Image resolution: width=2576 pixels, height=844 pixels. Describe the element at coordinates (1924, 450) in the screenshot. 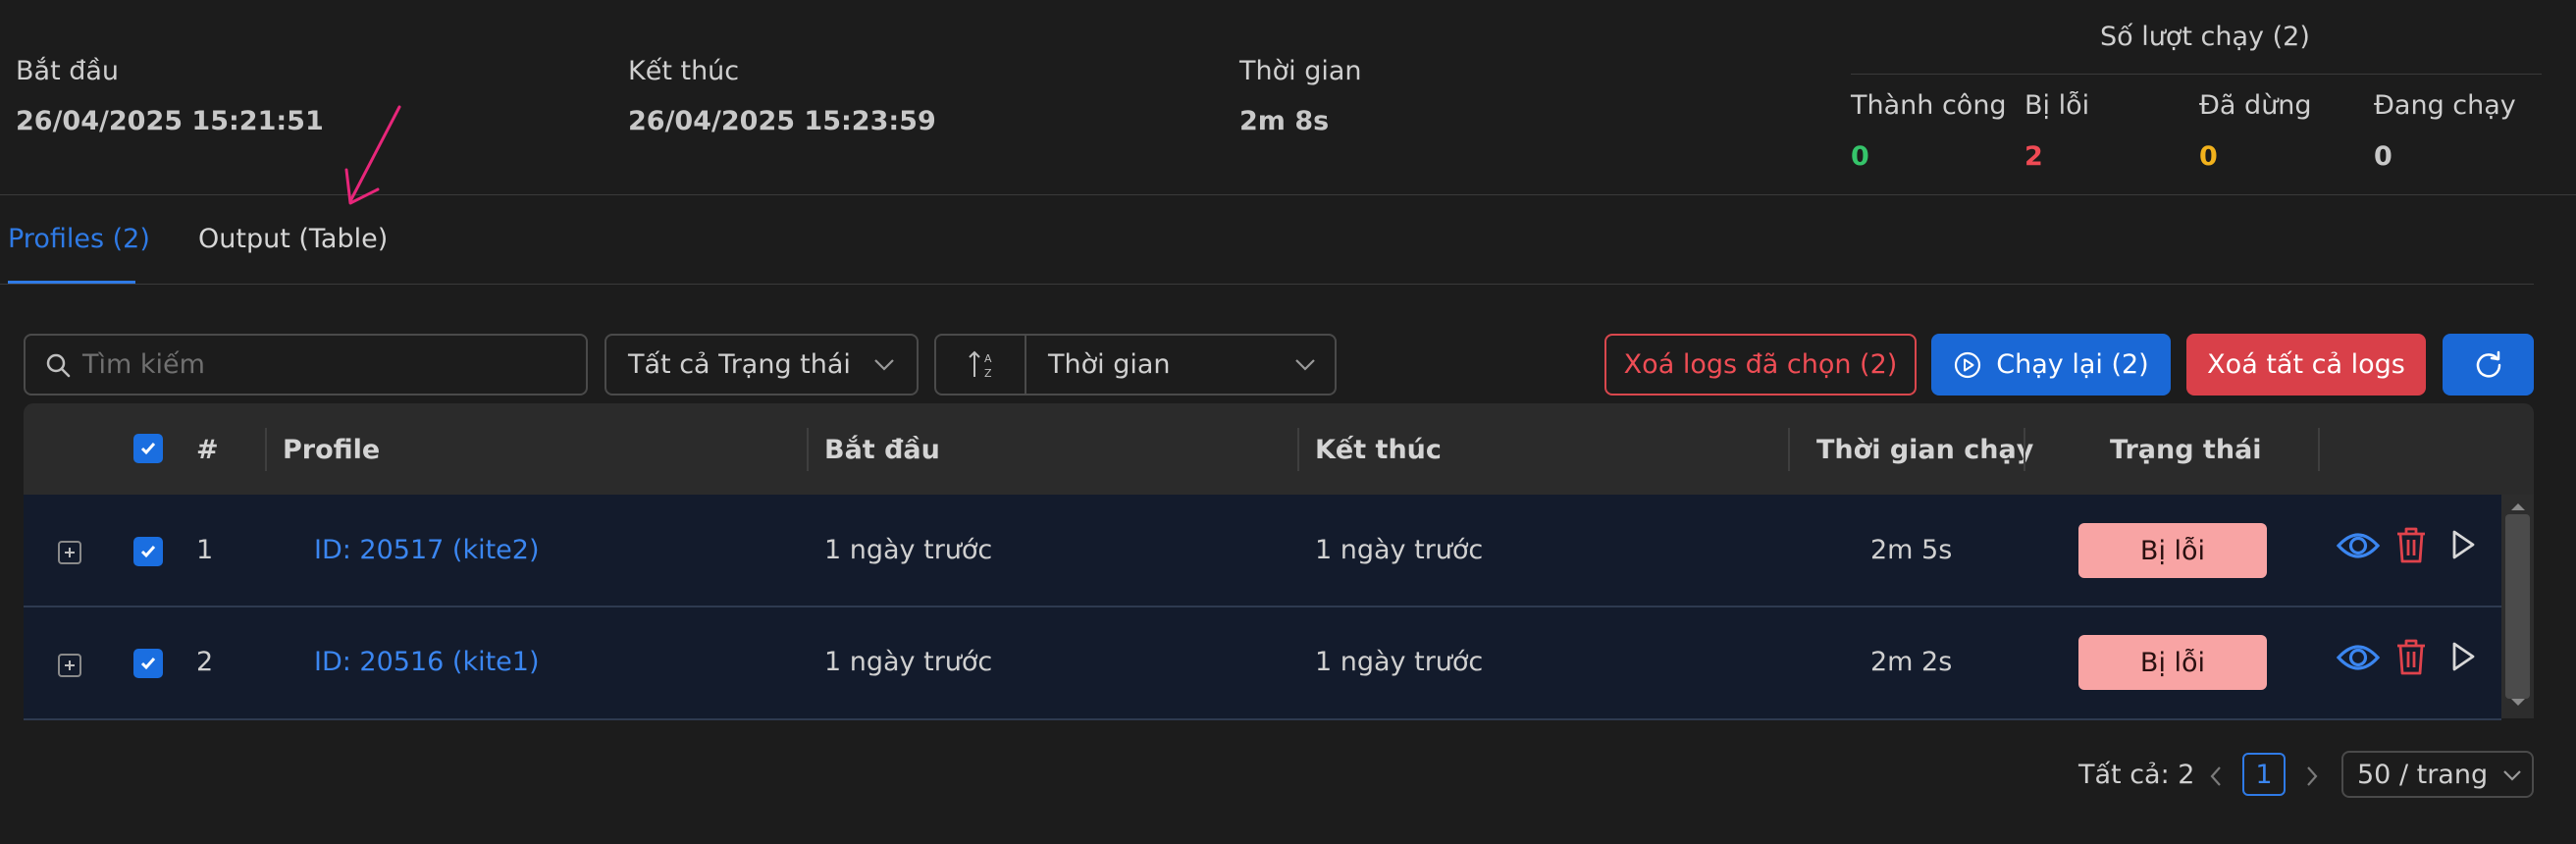

I see `header-runtime: Thời gian chạy` at that location.